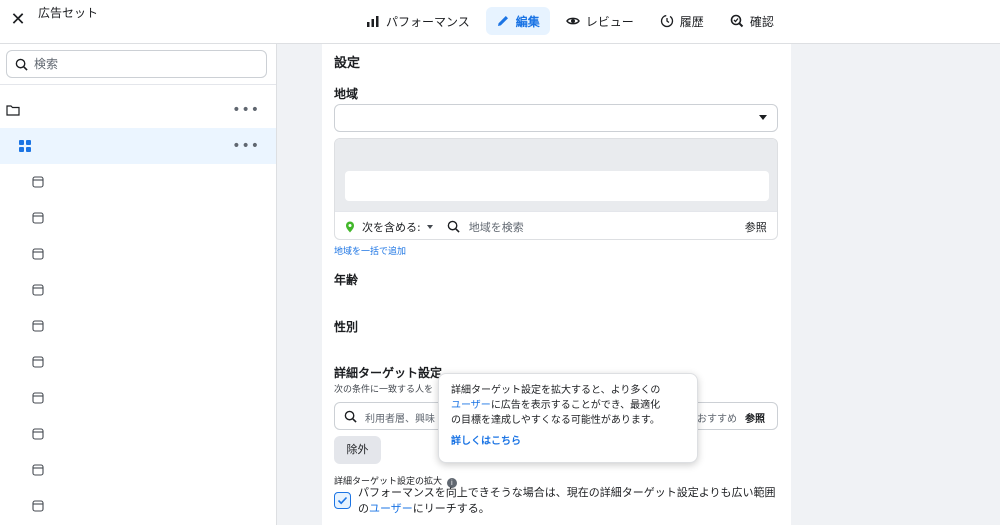 The width and height of the screenshot is (1000, 525). I want to click on expansion-checkbox, so click(342, 500).